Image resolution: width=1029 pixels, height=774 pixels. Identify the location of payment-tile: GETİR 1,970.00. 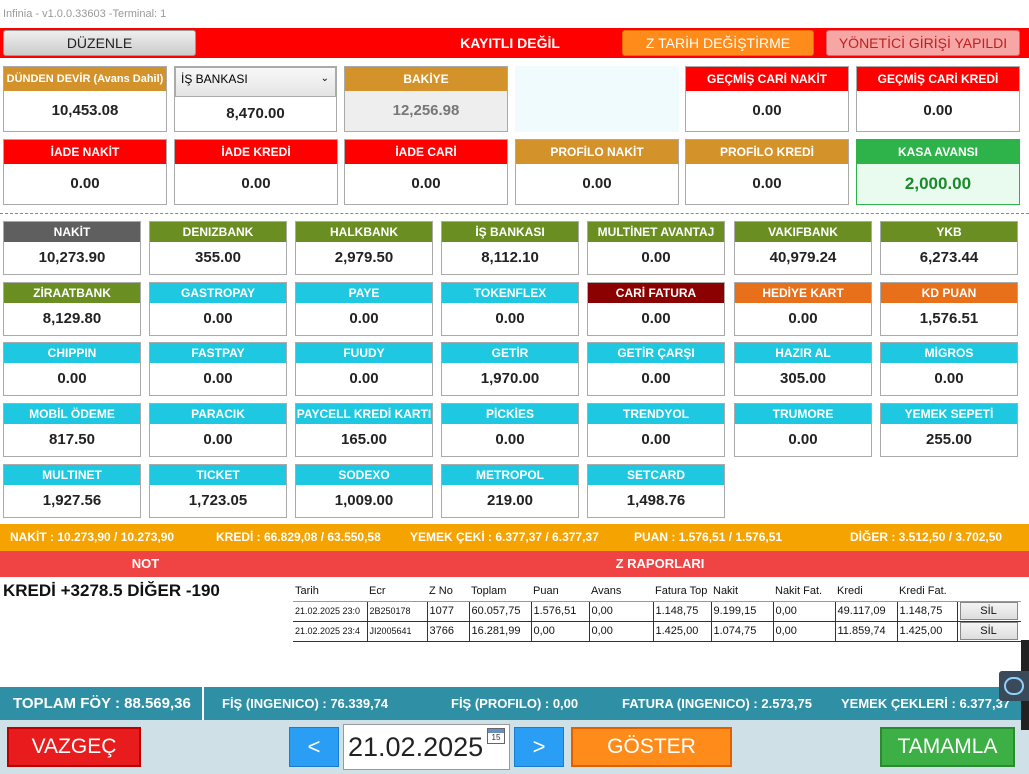
(510, 369).